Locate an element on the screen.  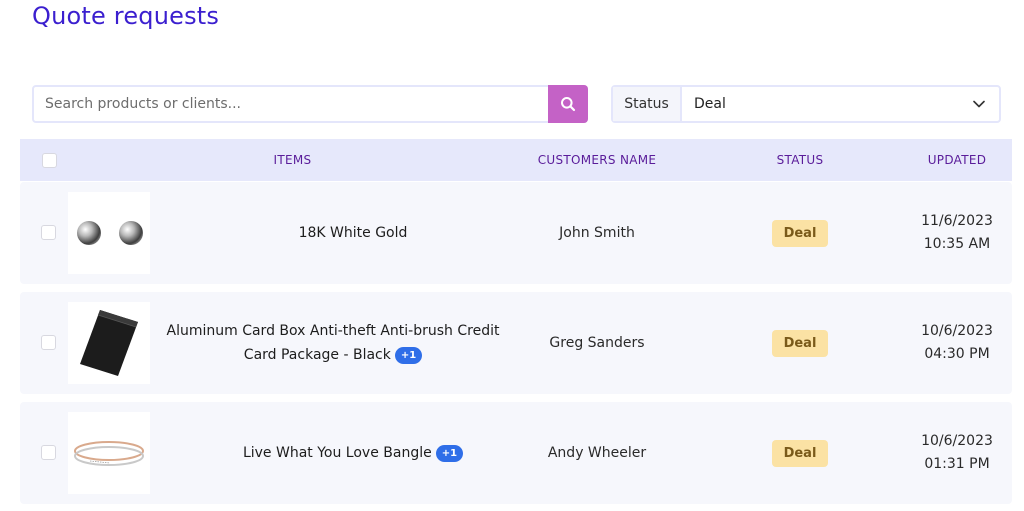
status-filter: Status Deal is located at coordinates (806, 104).